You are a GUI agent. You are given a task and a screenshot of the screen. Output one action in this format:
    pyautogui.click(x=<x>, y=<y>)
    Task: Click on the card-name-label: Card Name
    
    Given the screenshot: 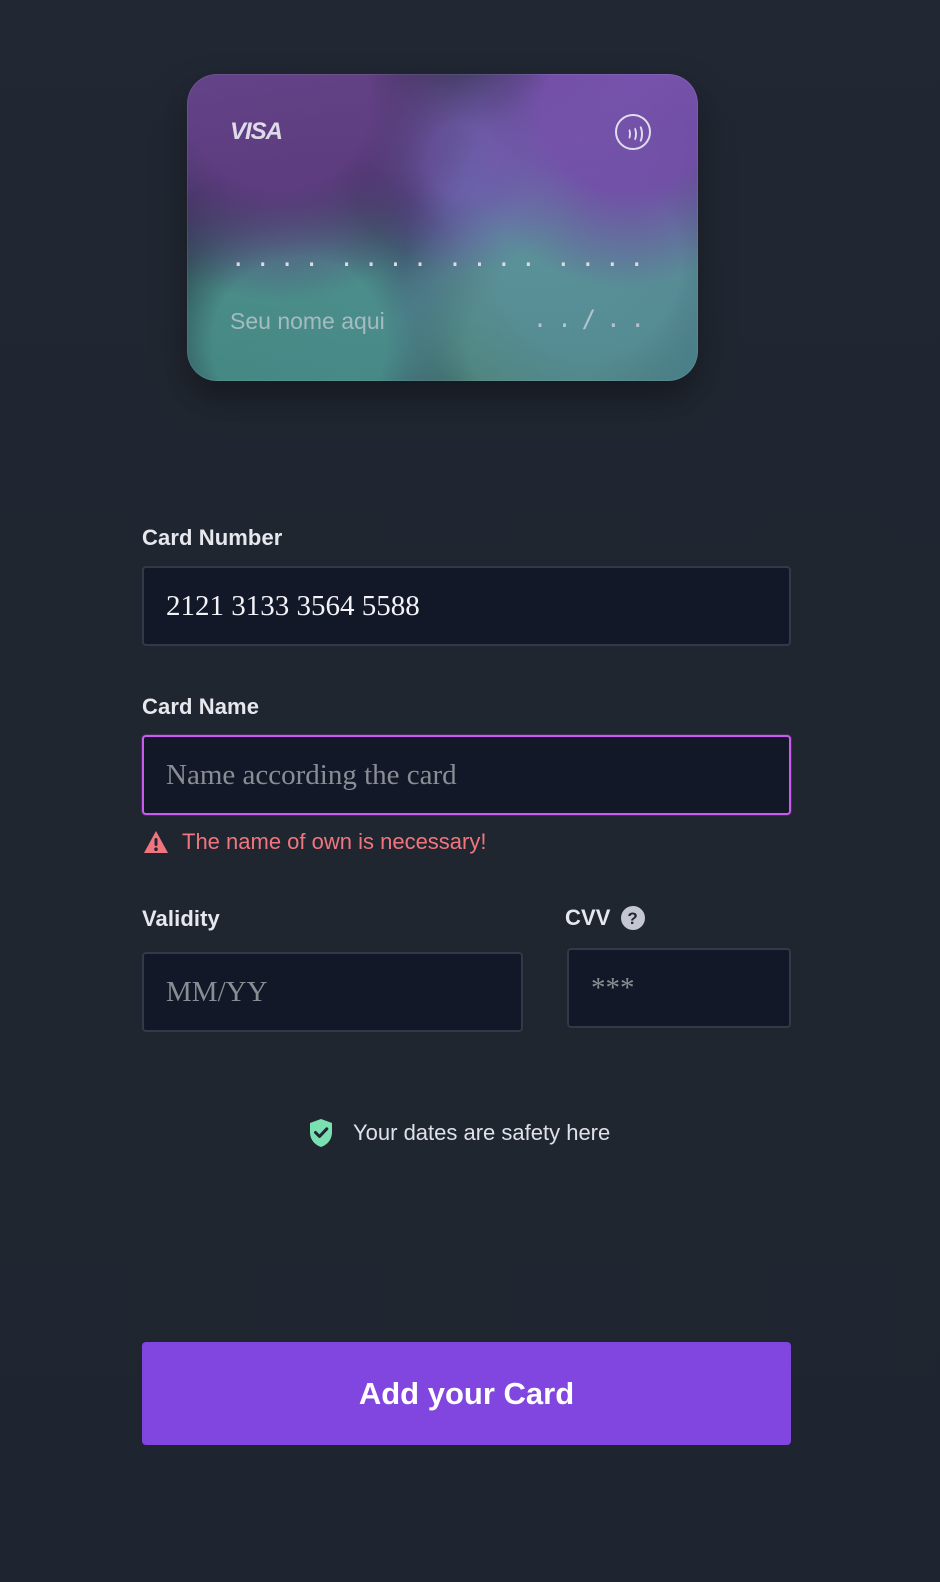 What is the action you would take?
    pyautogui.click(x=201, y=706)
    